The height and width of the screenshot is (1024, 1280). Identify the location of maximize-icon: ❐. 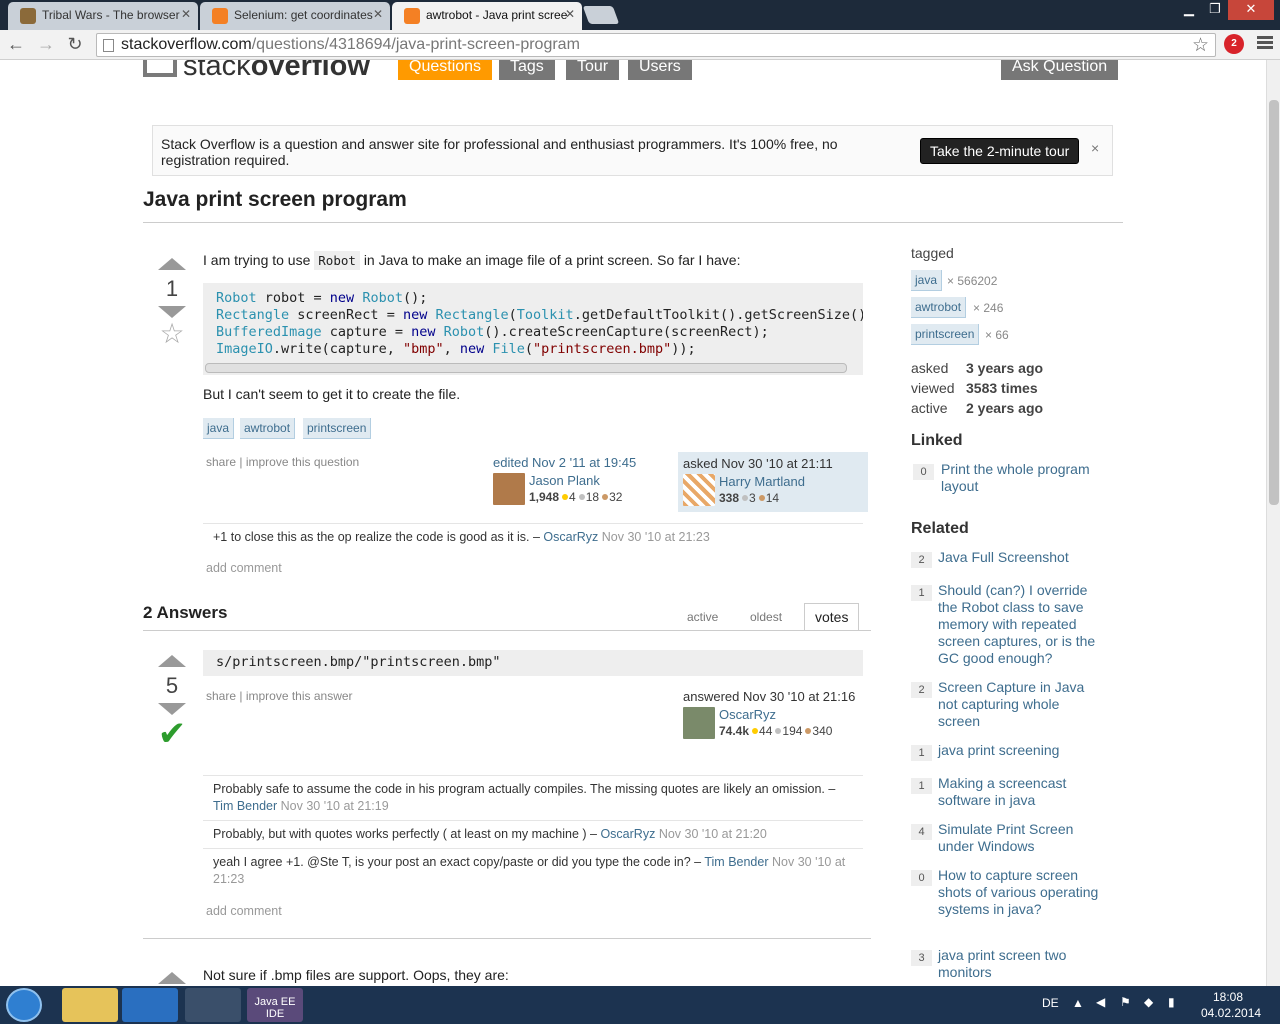
(1215, 10).